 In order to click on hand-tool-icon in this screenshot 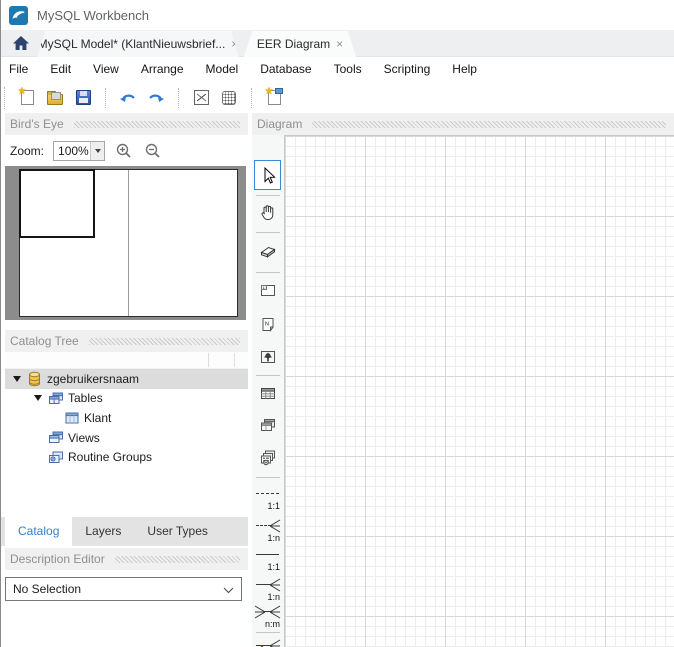, I will do `click(267, 212)`.